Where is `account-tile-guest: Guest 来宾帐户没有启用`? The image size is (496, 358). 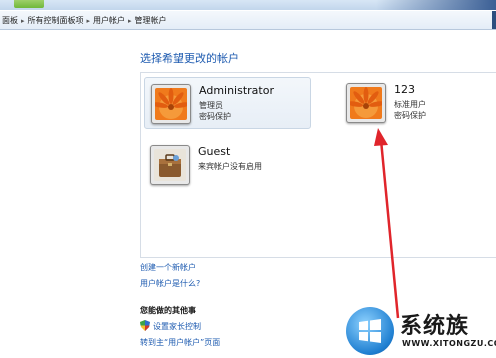 account-tile-guest: Guest 来宾帐户没有启用 is located at coordinates (226, 164).